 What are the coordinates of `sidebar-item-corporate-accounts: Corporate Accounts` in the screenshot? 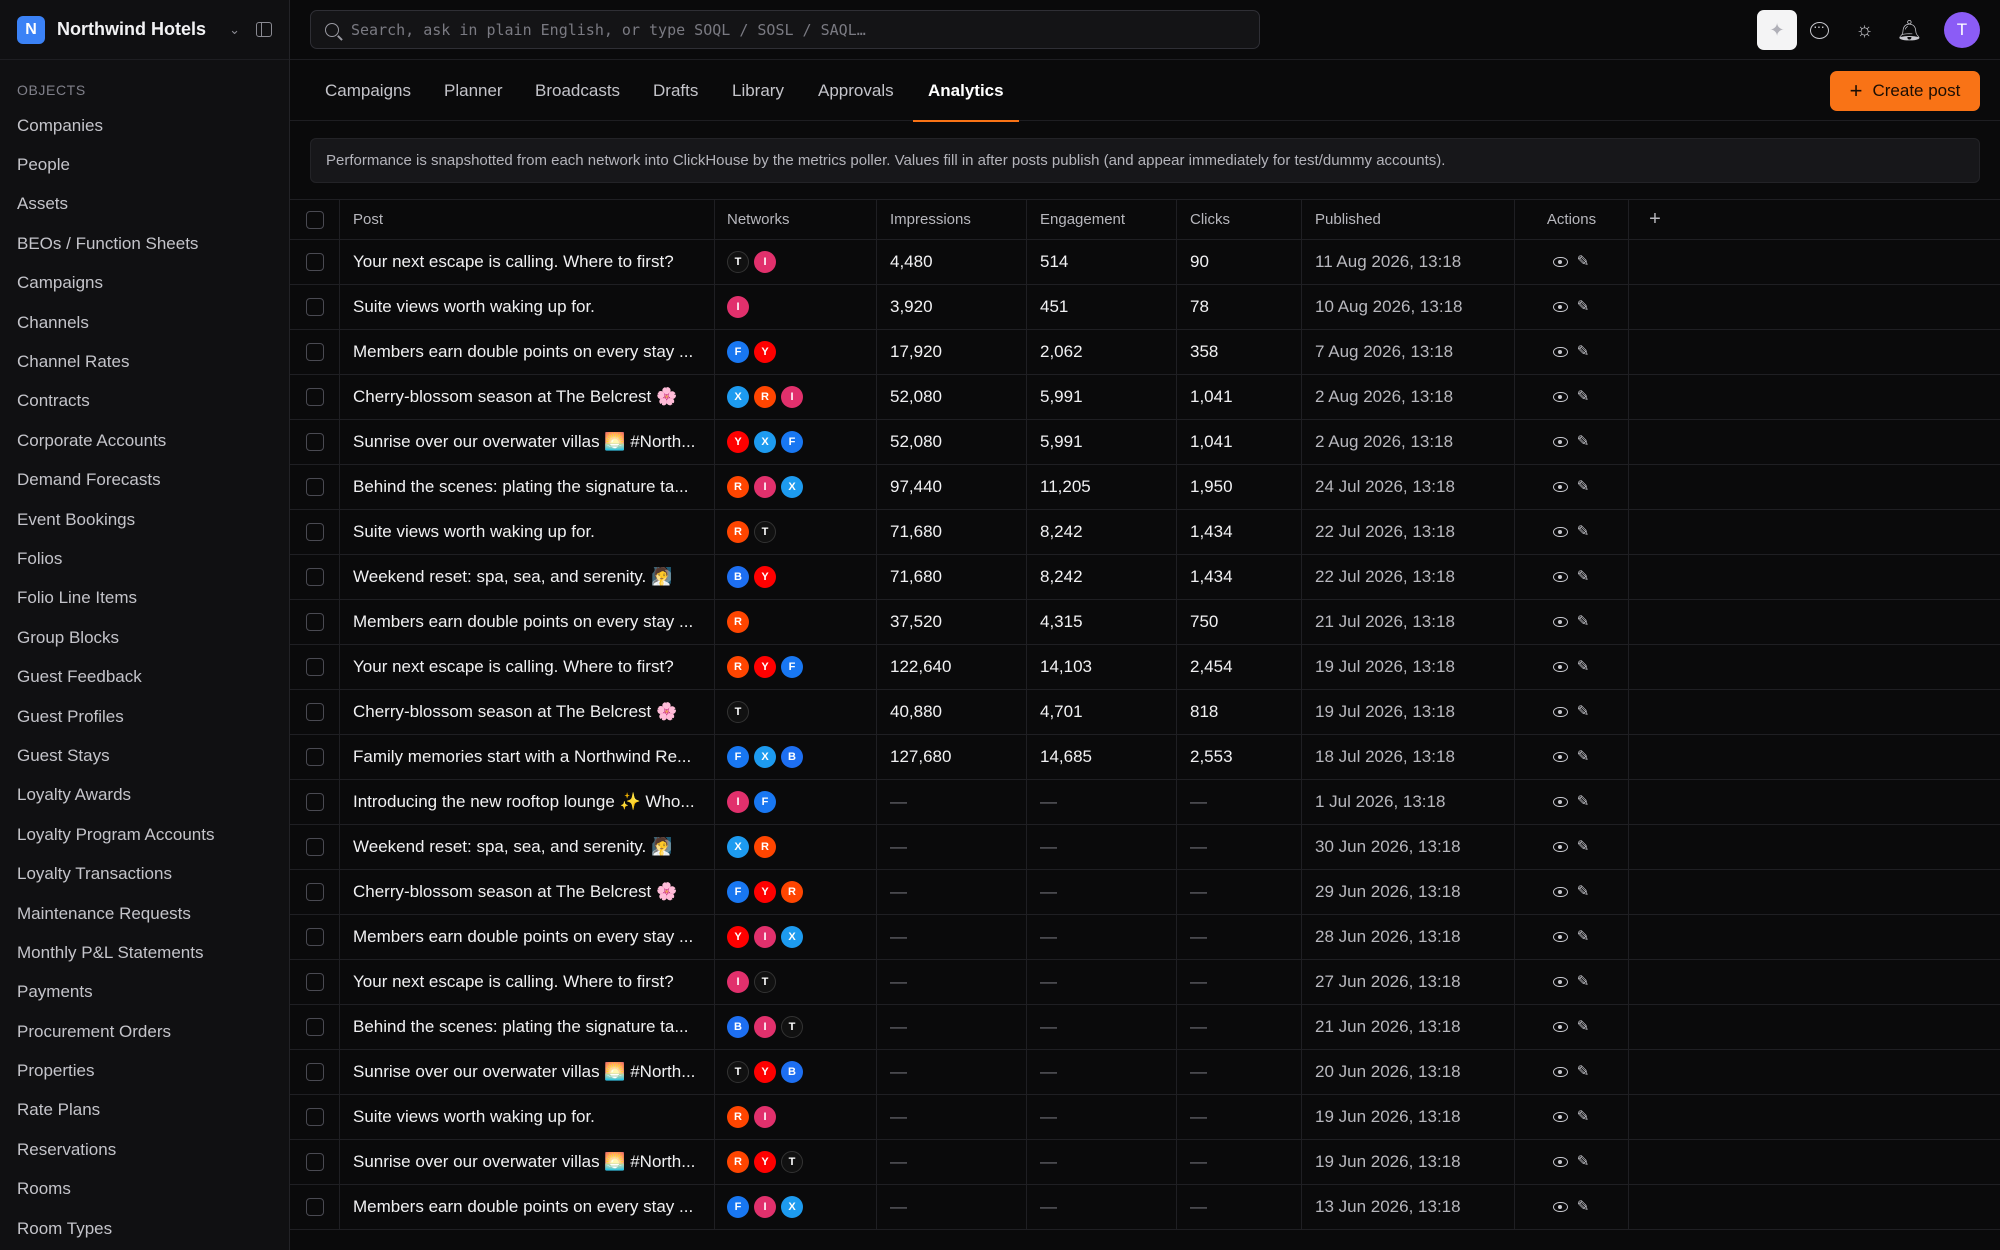 It's located at (144, 440).